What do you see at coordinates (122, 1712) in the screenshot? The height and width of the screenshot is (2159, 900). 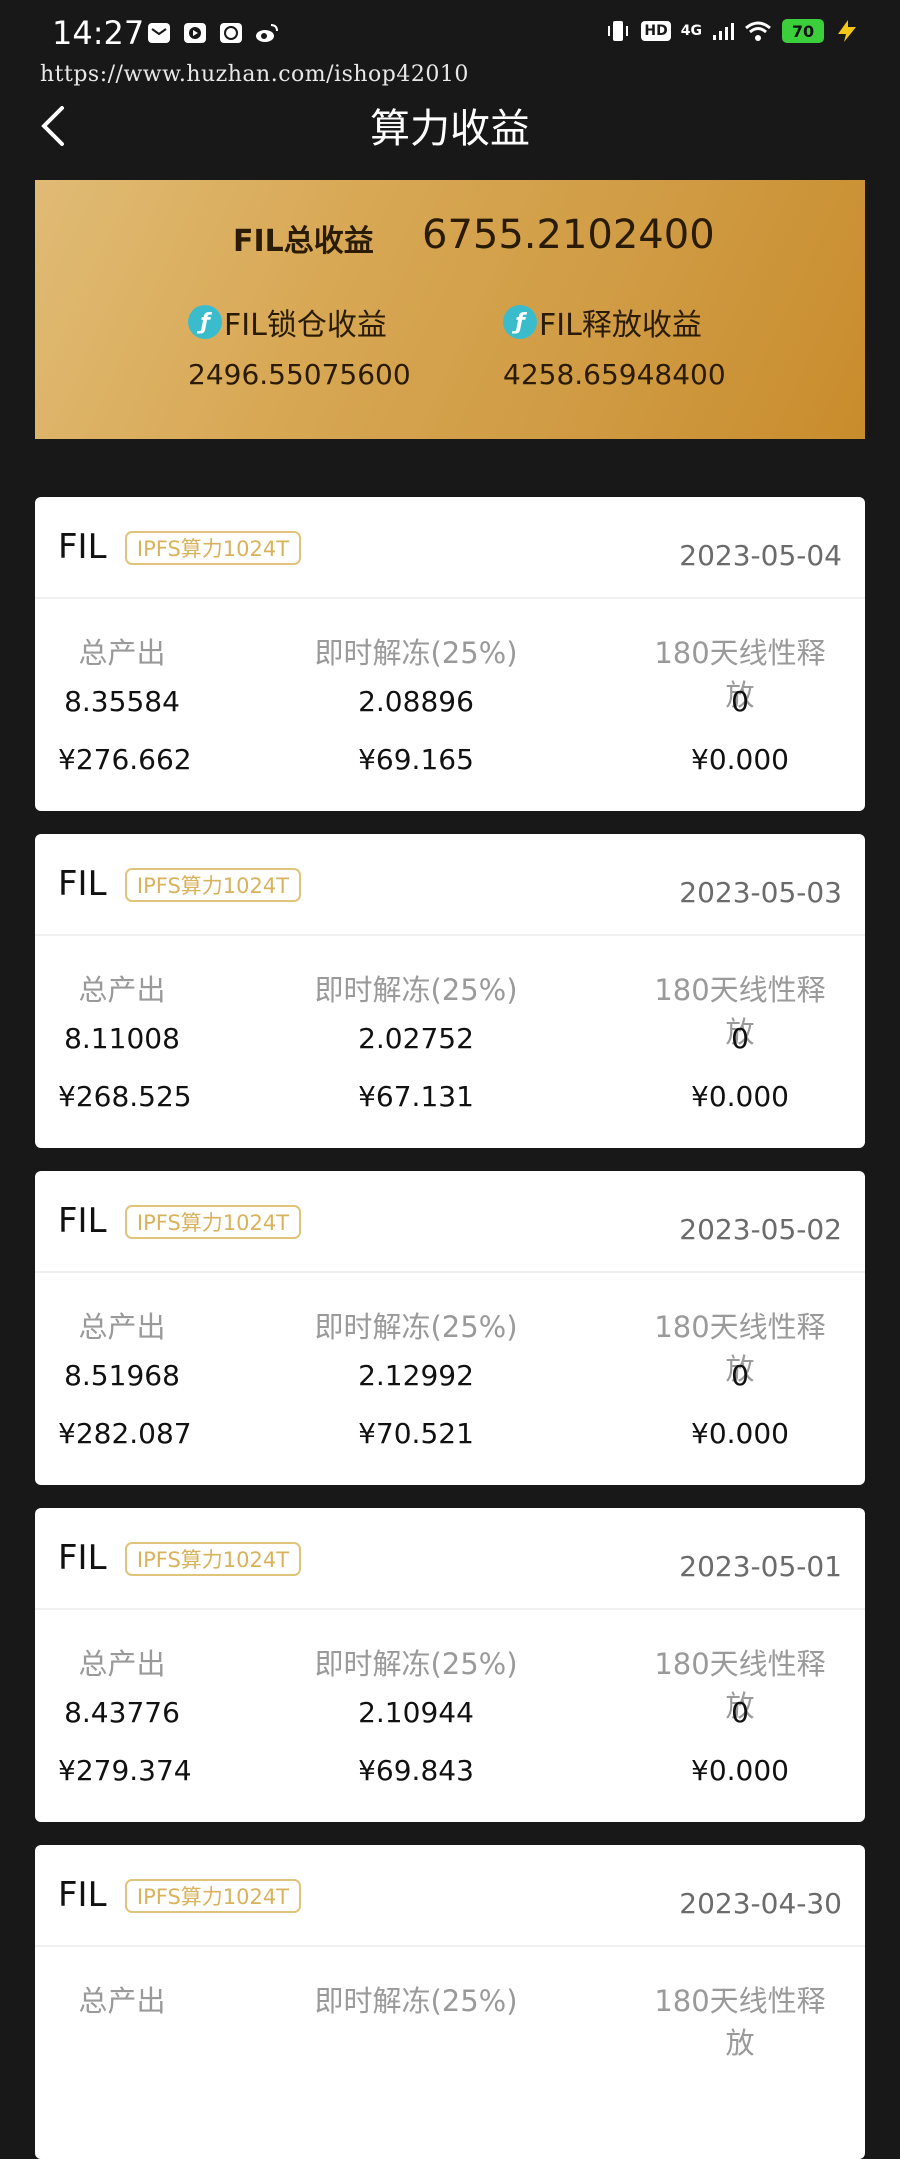 I see `total-output-value: 8.43776` at bounding box center [122, 1712].